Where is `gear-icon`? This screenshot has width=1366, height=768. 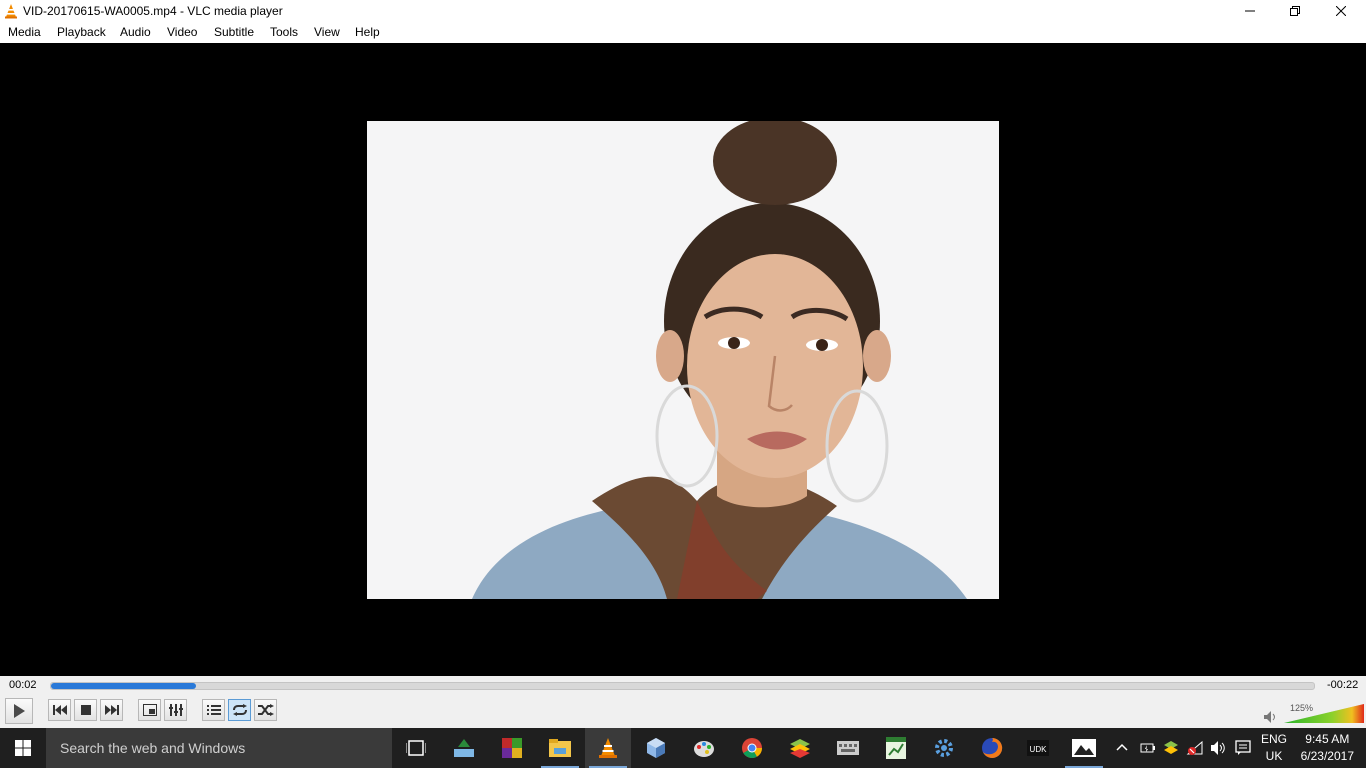
gear-icon is located at coordinates (944, 748).